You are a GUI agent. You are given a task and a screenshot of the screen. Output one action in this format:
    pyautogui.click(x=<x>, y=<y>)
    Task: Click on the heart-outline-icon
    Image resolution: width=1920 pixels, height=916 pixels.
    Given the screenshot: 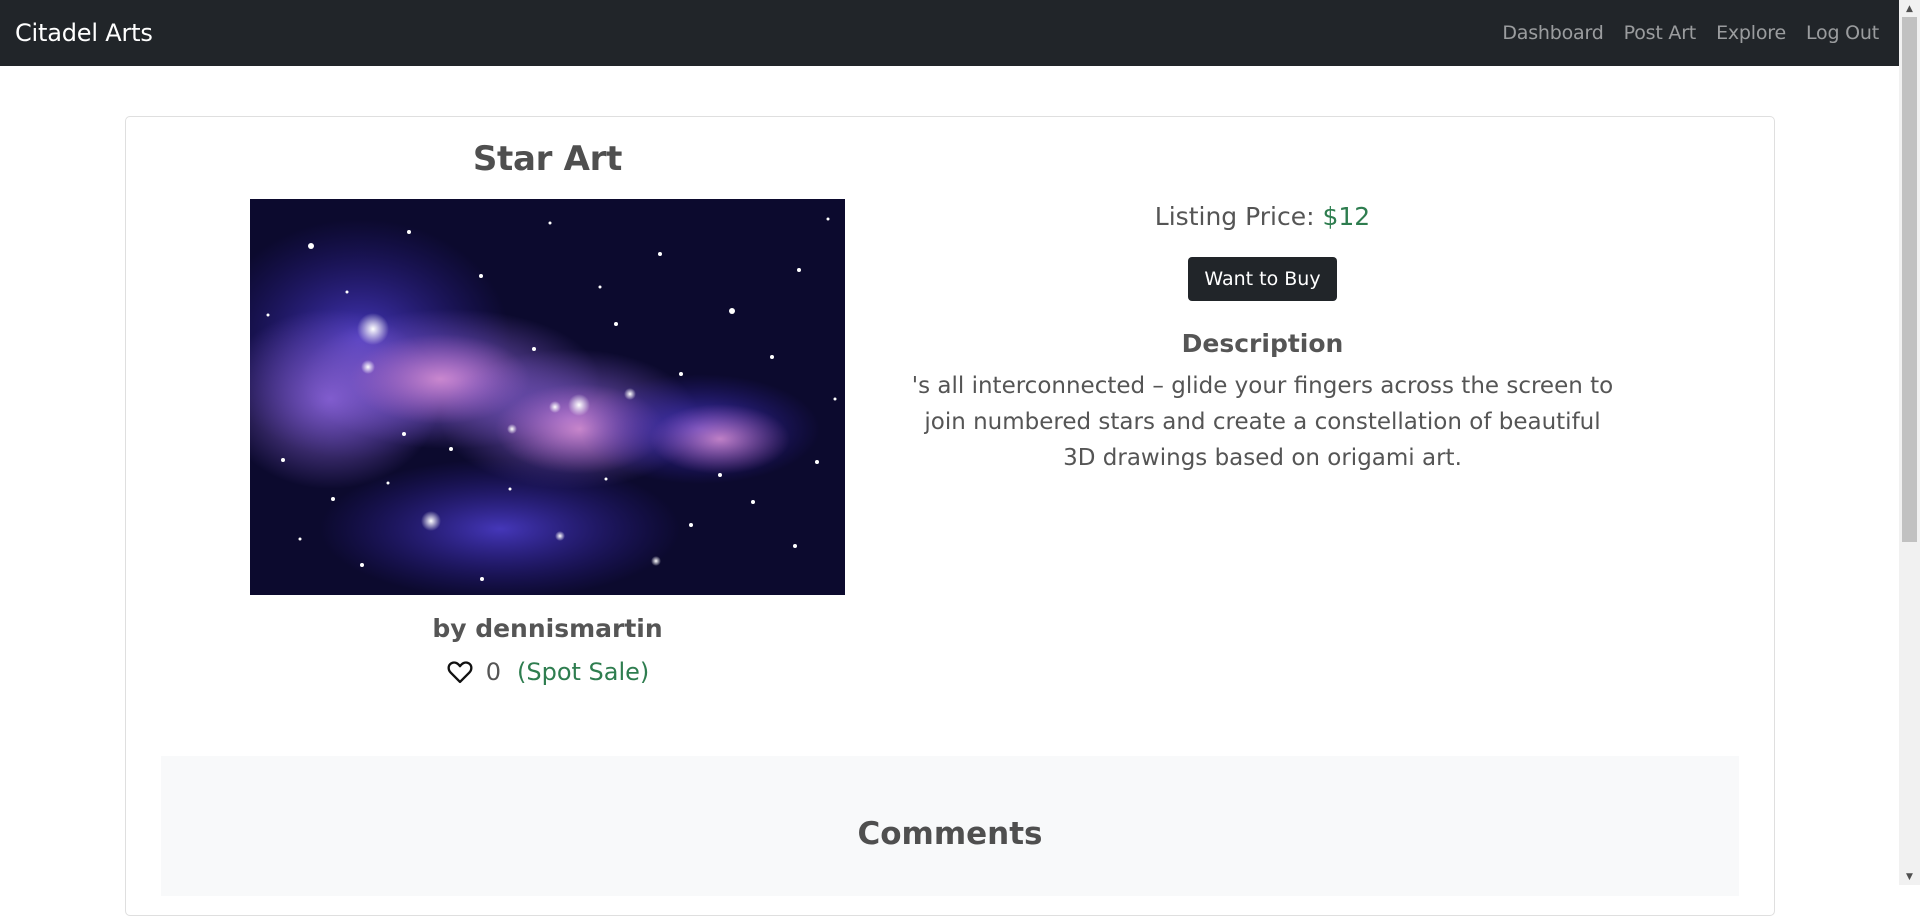 What is the action you would take?
    pyautogui.click(x=460, y=672)
    